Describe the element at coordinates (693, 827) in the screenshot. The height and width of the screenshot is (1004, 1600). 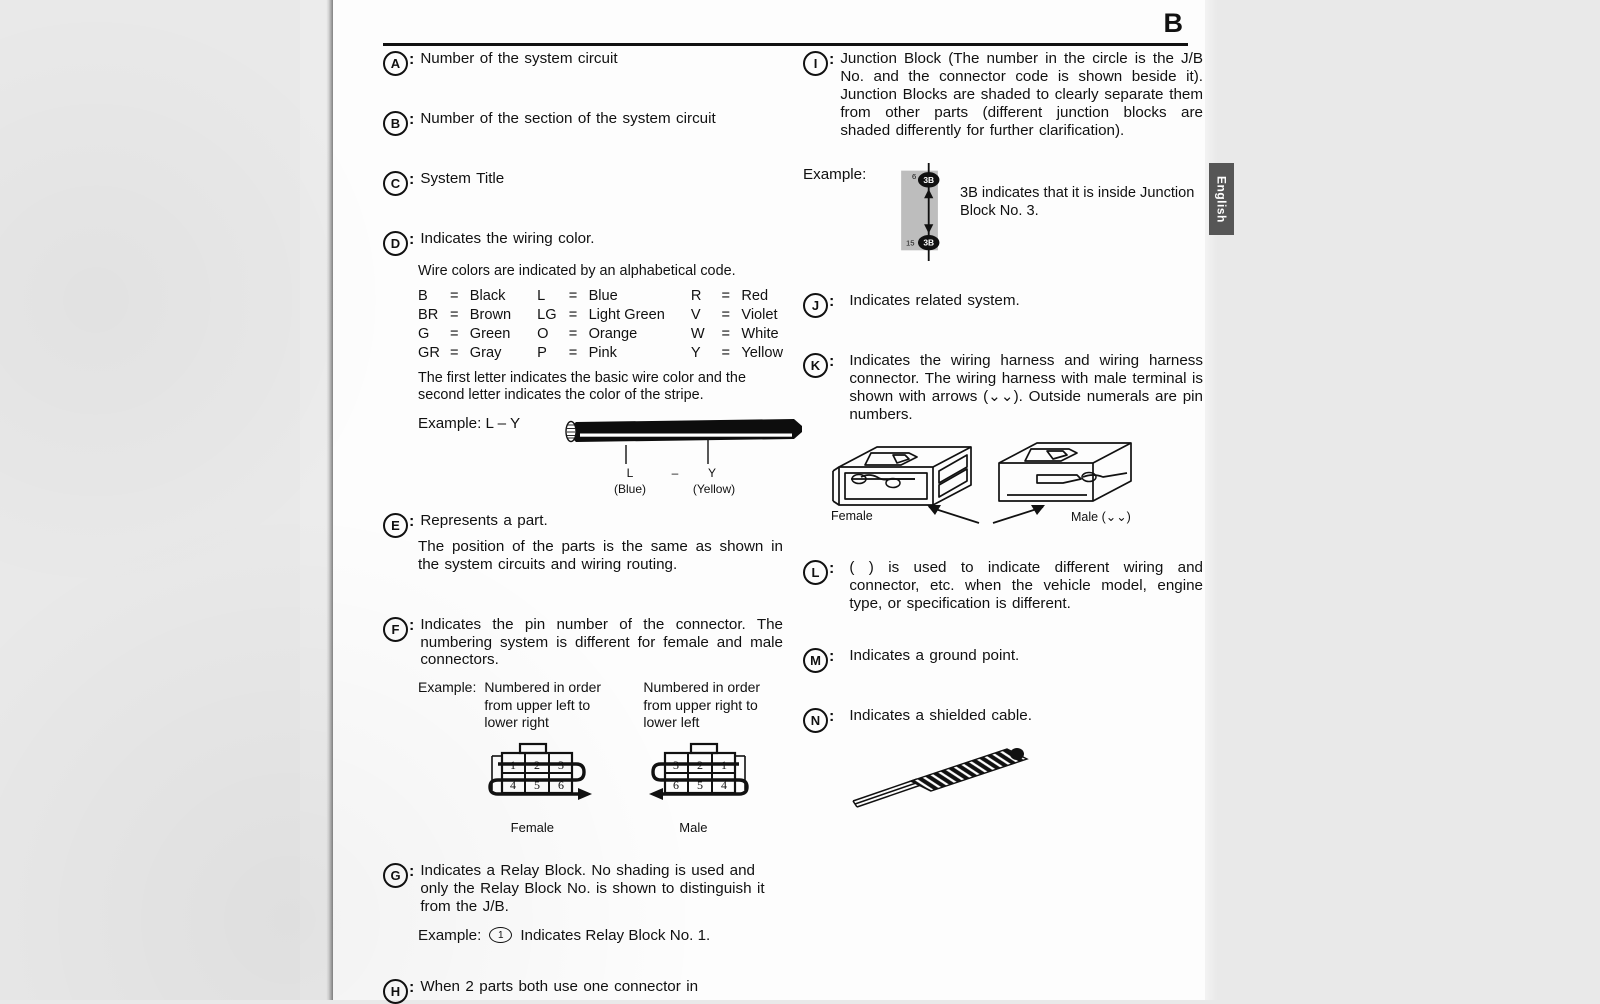
I see `male-caption: Male` at that location.